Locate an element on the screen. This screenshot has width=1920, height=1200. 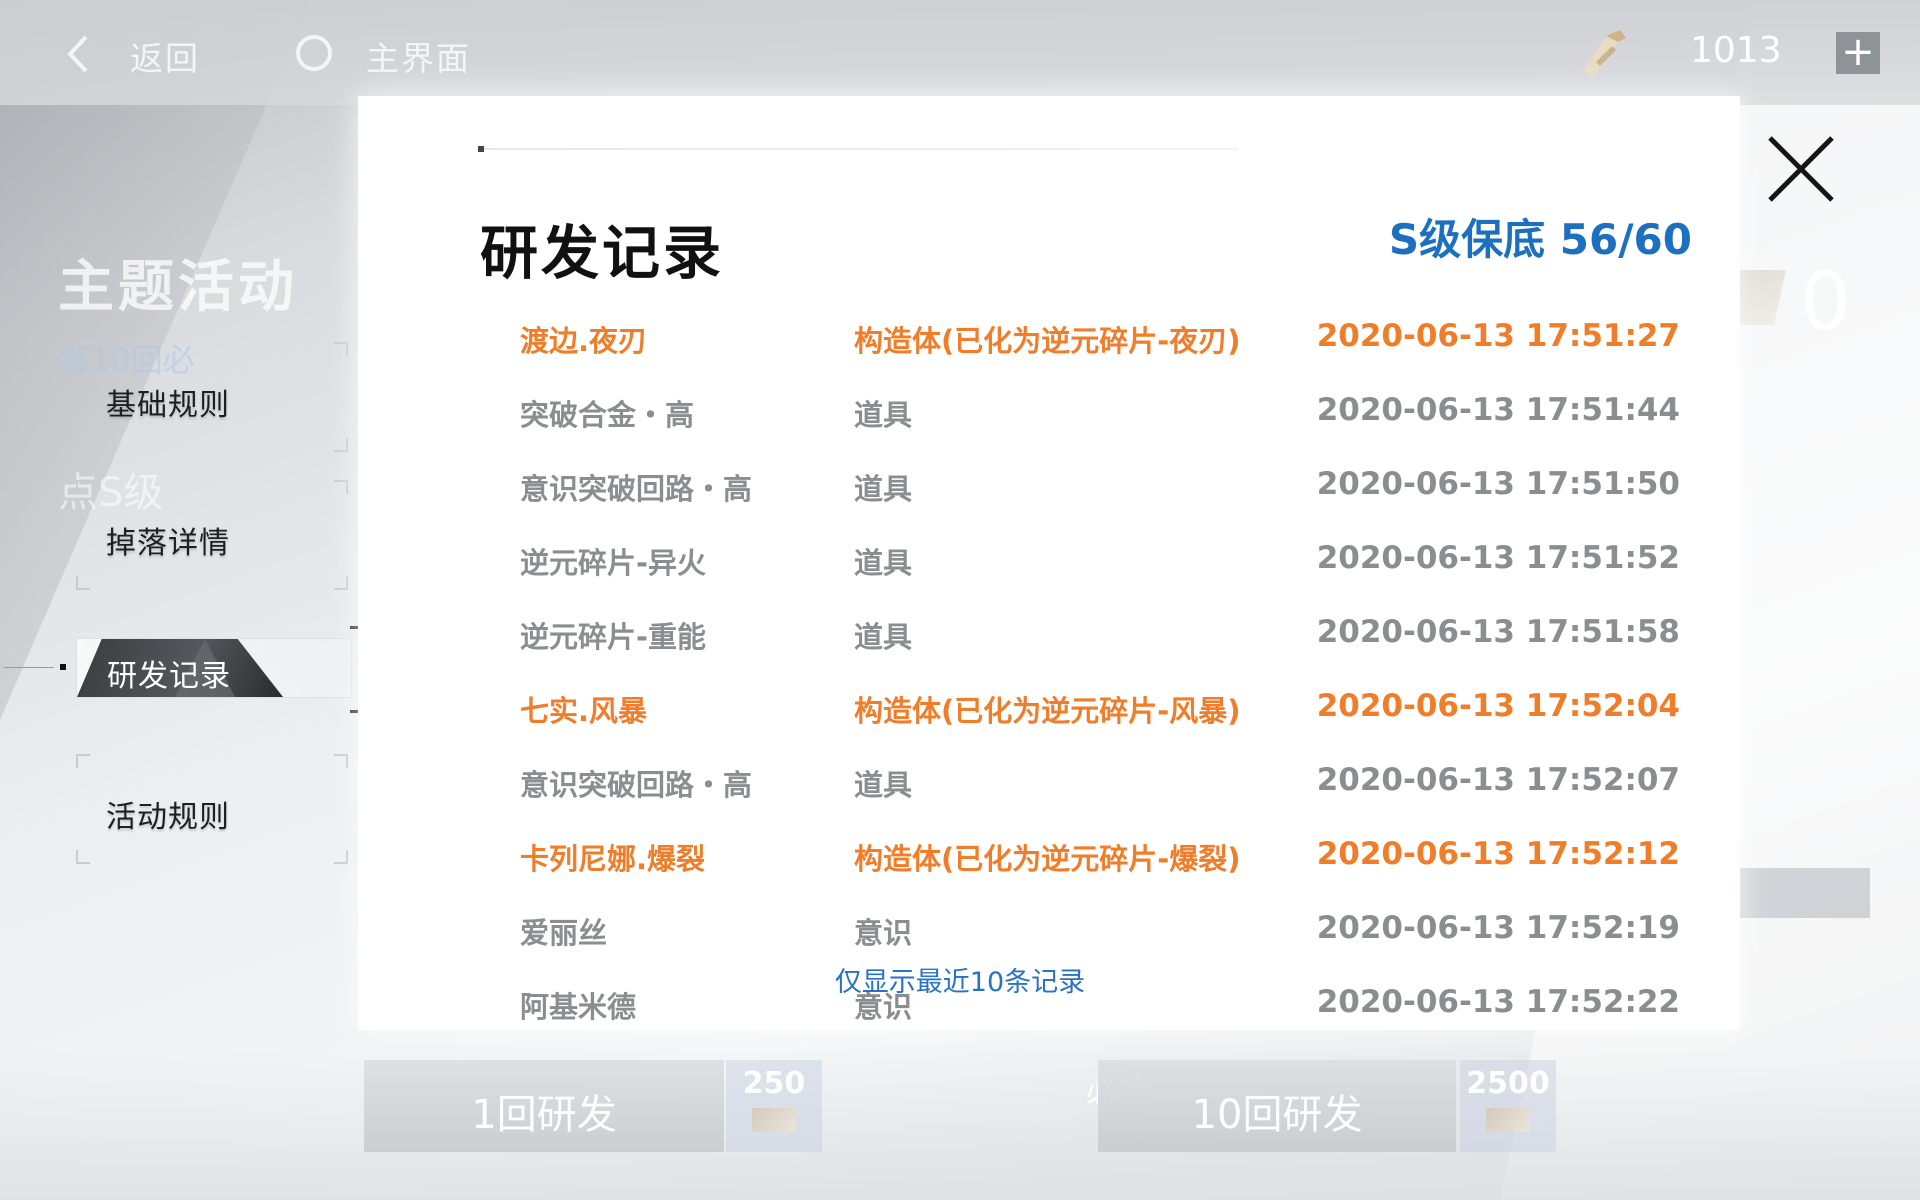
tab-label: 活动规则 is located at coordinates (168, 817).